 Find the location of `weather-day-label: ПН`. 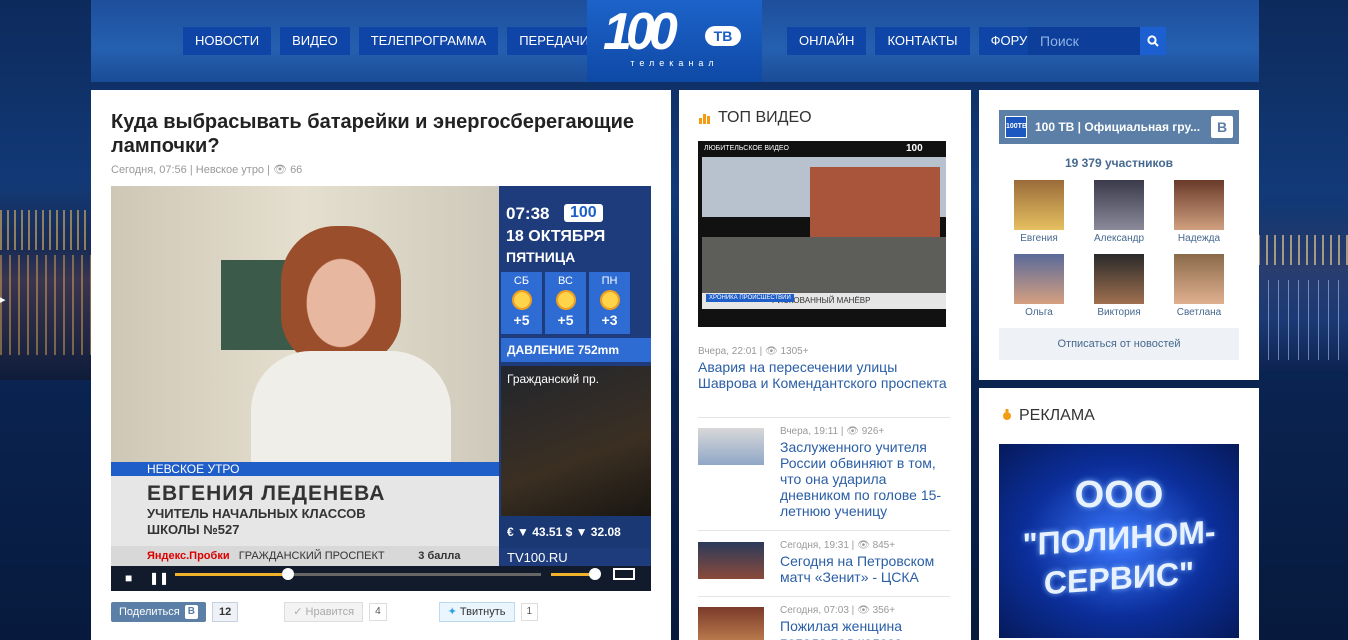

weather-day-label: ПН is located at coordinates (609, 281).